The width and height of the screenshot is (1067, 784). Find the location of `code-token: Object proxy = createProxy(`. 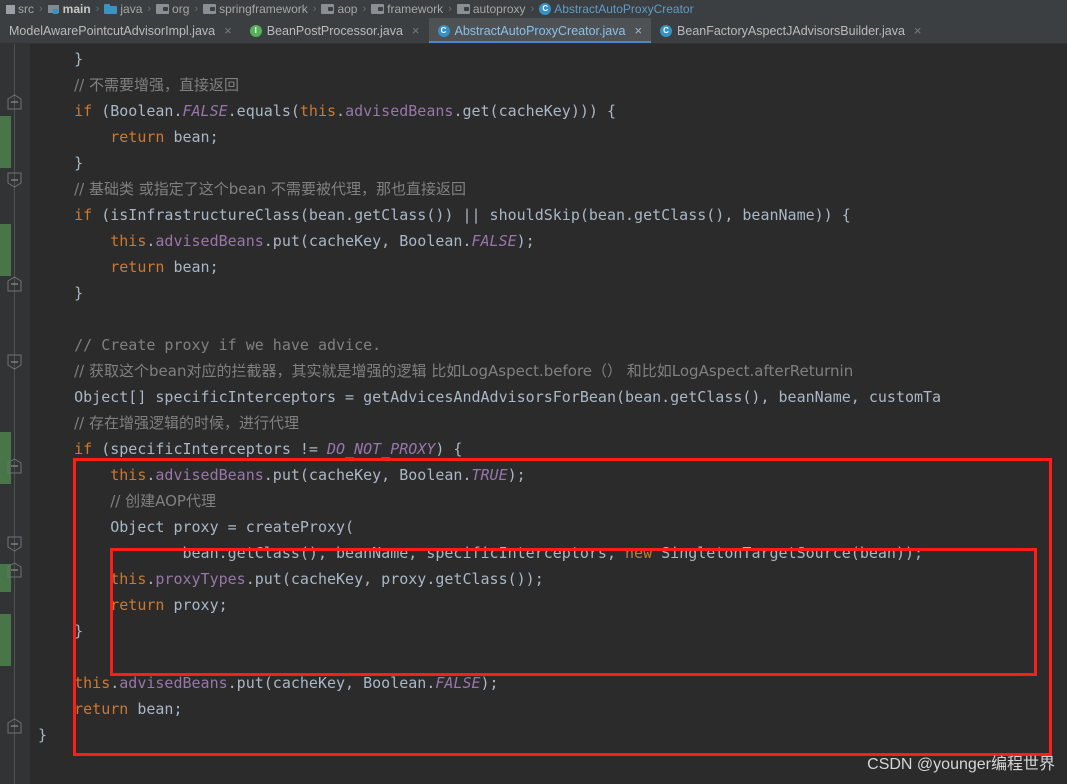

code-token: Object proxy = createProxy( is located at coordinates (232, 527).